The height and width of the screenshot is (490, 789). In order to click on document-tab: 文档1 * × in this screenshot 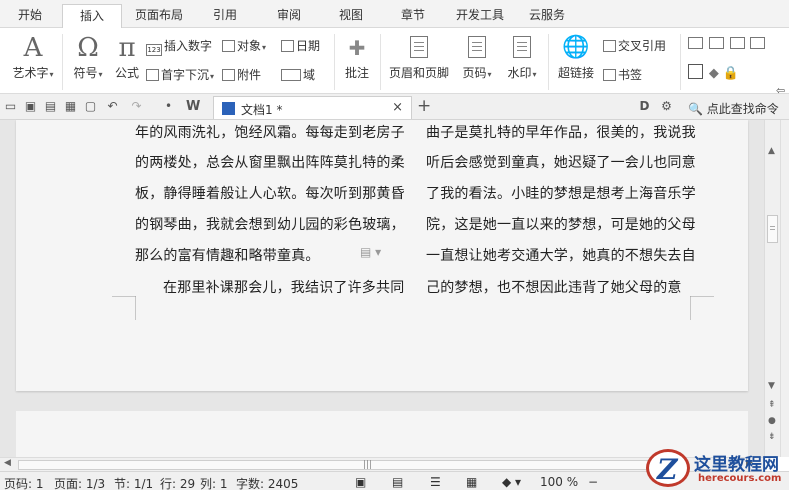, I will do `click(312, 107)`.